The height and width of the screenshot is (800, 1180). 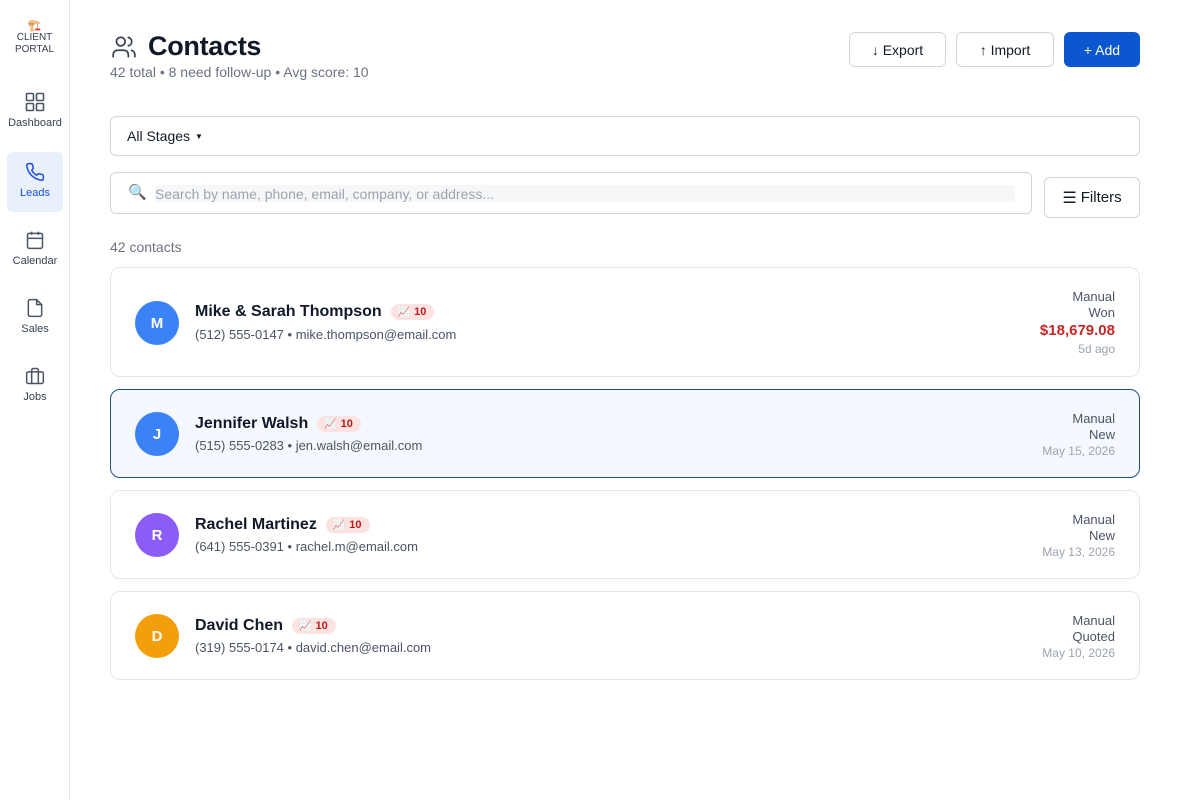 I want to click on contact-date: 5d ago, so click(x=1096, y=349).